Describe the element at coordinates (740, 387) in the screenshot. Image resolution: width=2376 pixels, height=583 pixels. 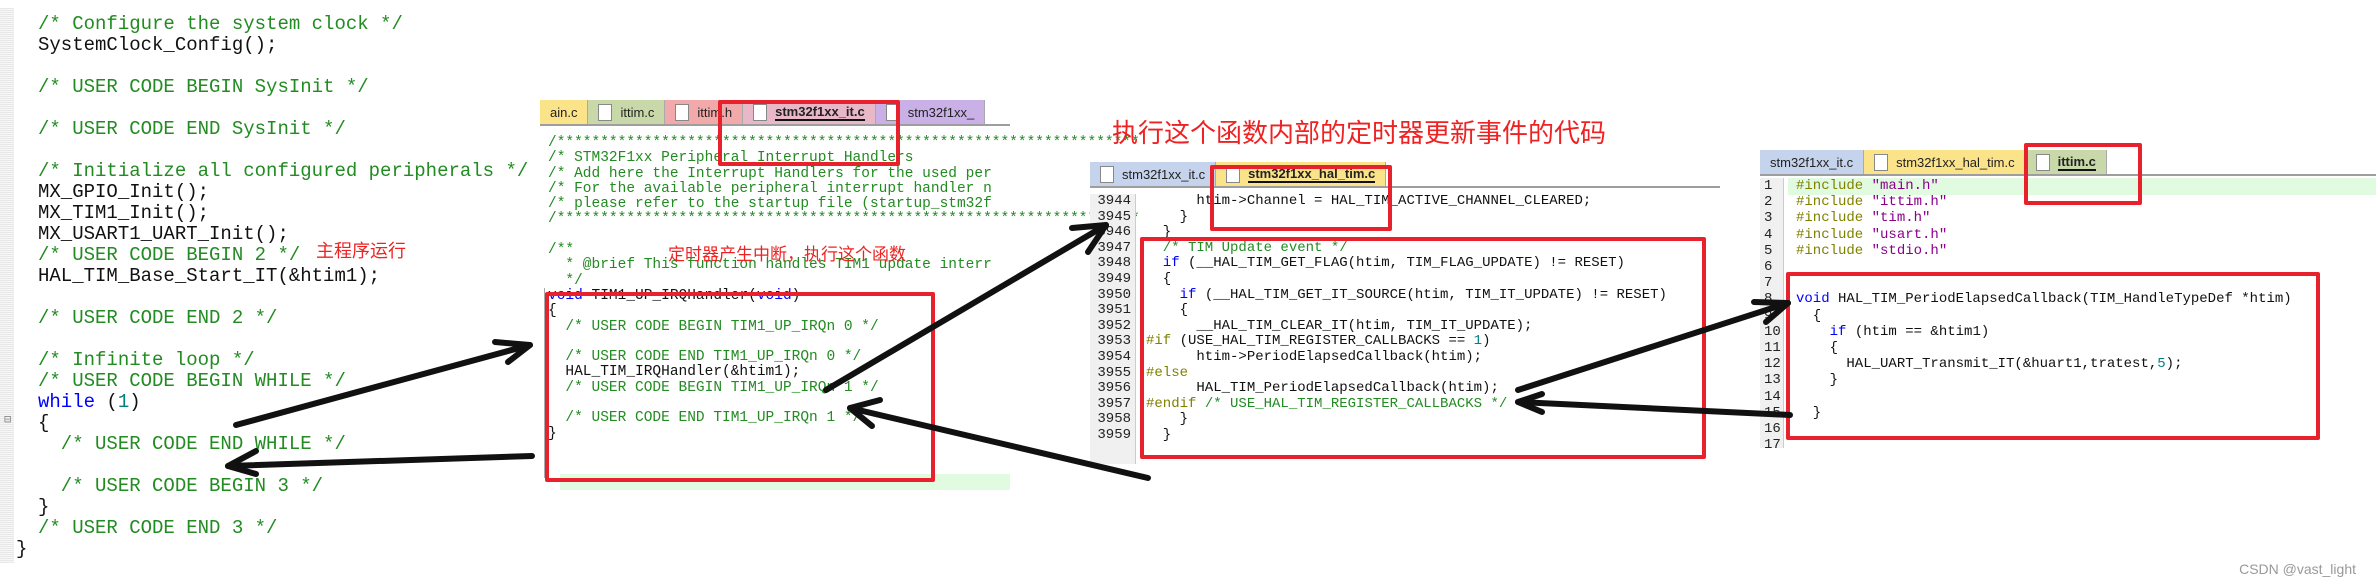
I see `highlight-box-irq-handler` at that location.